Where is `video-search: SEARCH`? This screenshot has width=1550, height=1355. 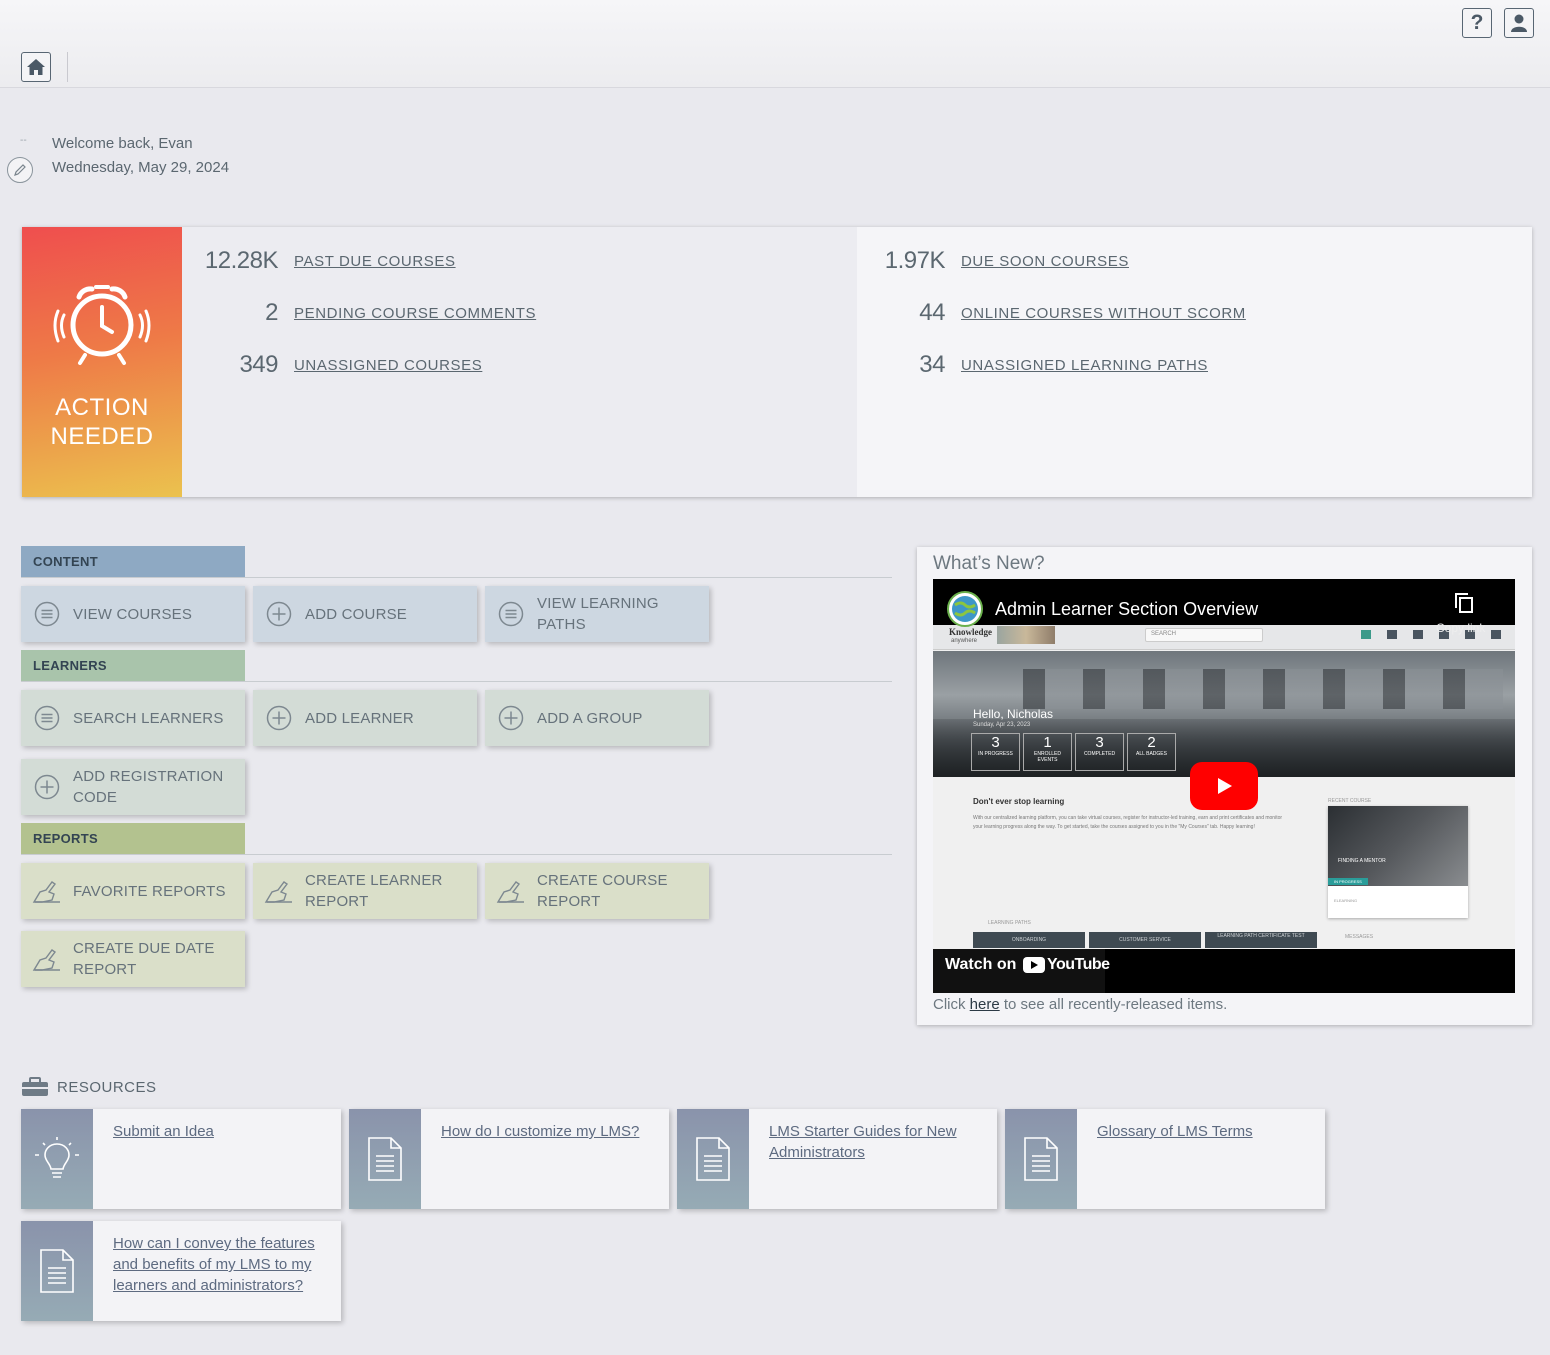
video-search: SEARCH is located at coordinates (1164, 634).